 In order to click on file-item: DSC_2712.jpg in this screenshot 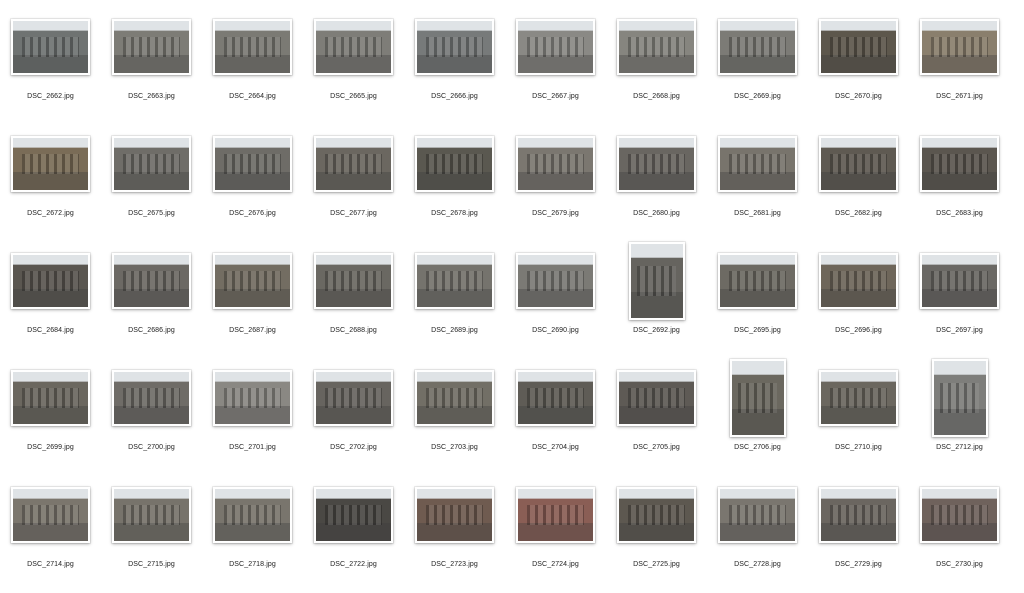, I will do `click(959, 417)`.